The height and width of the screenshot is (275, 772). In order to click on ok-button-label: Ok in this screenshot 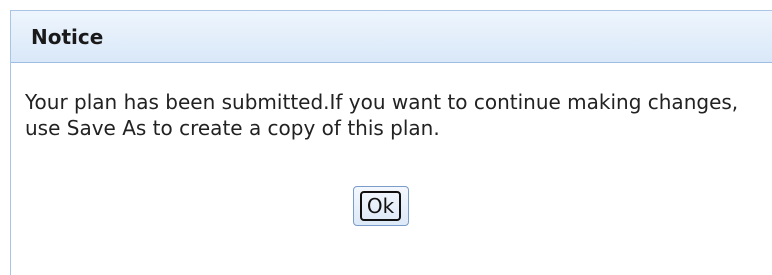, I will do `click(380, 206)`.